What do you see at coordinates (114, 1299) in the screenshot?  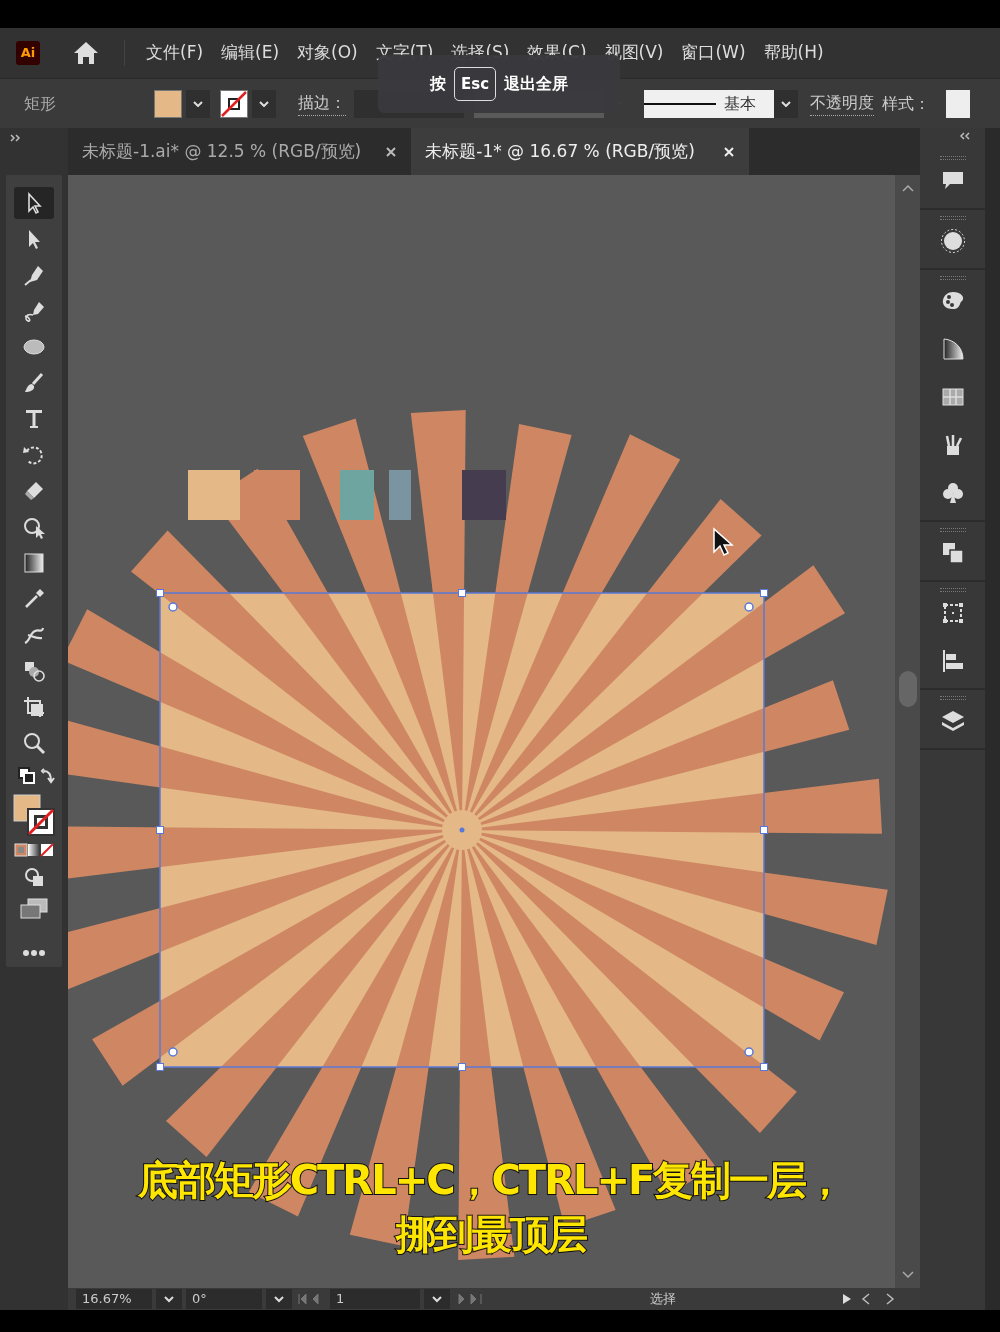 I see `zoom-field: 16.67%` at bounding box center [114, 1299].